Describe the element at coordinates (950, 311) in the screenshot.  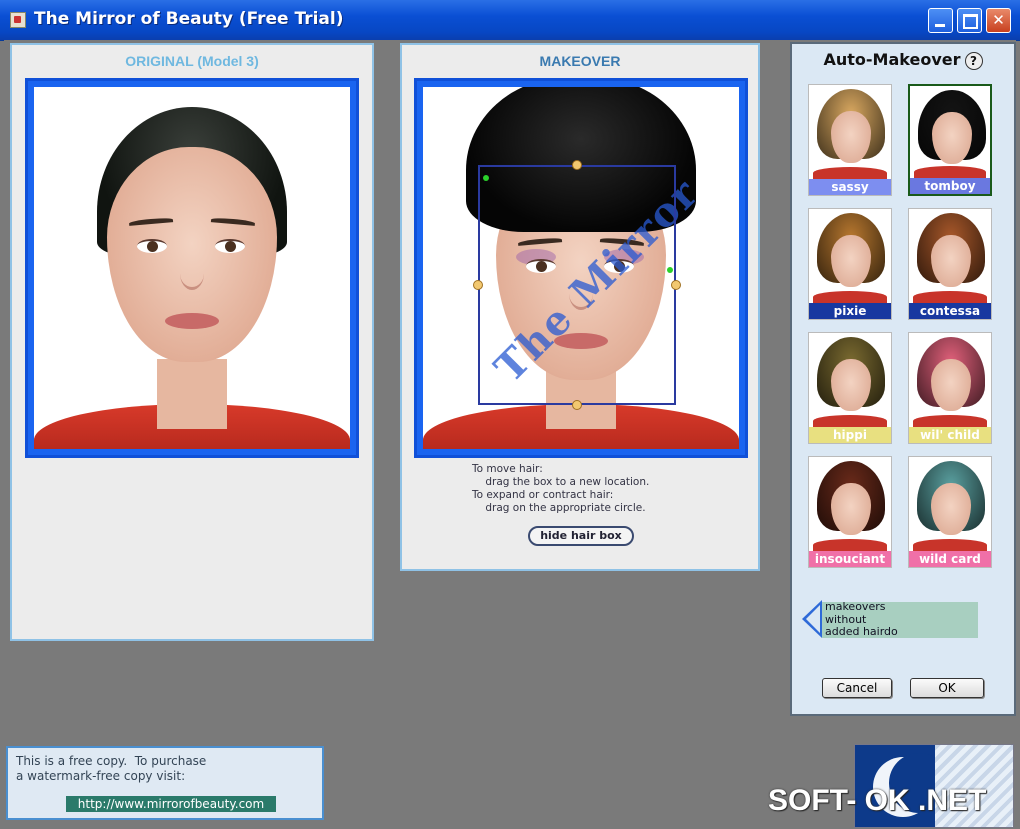
I see `hairstyle-label: contessa` at that location.